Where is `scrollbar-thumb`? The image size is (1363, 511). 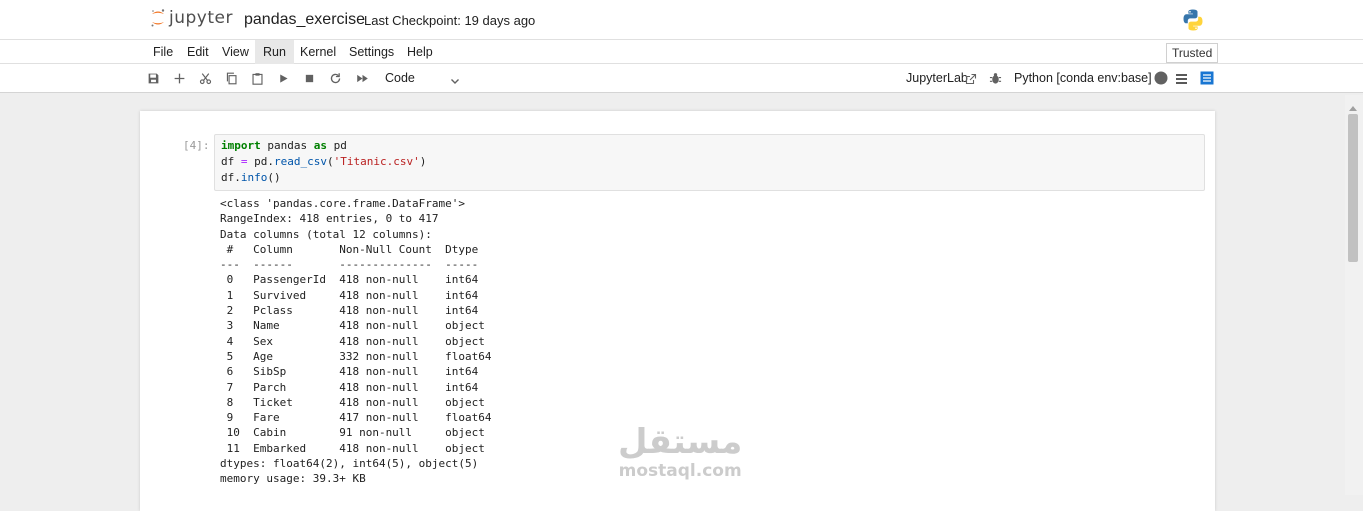
scrollbar-thumb is located at coordinates (1353, 188).